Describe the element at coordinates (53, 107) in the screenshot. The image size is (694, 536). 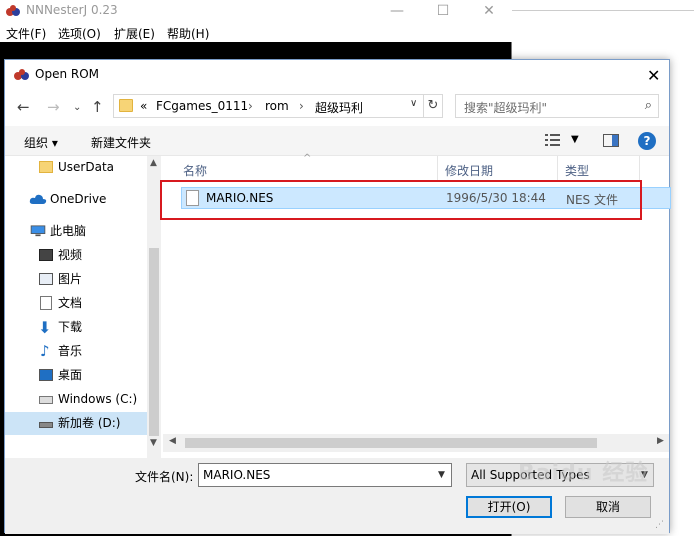
I see `forward-arrow-icon: →` at that location.